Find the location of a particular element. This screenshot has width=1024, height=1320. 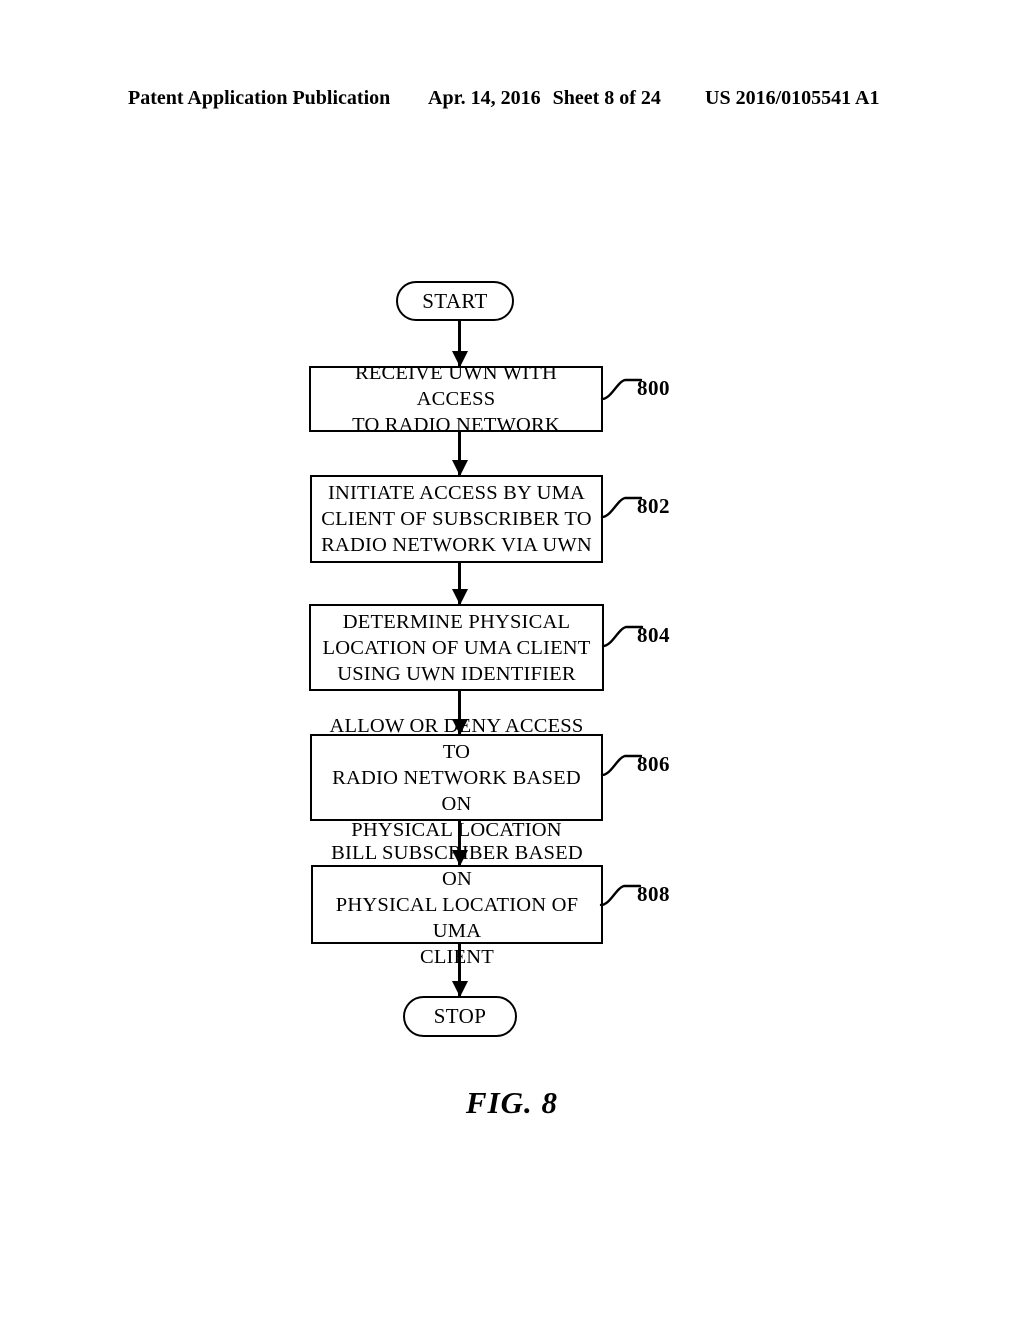

reference-numeral-802: 802 is located at coordinates (653, 506).